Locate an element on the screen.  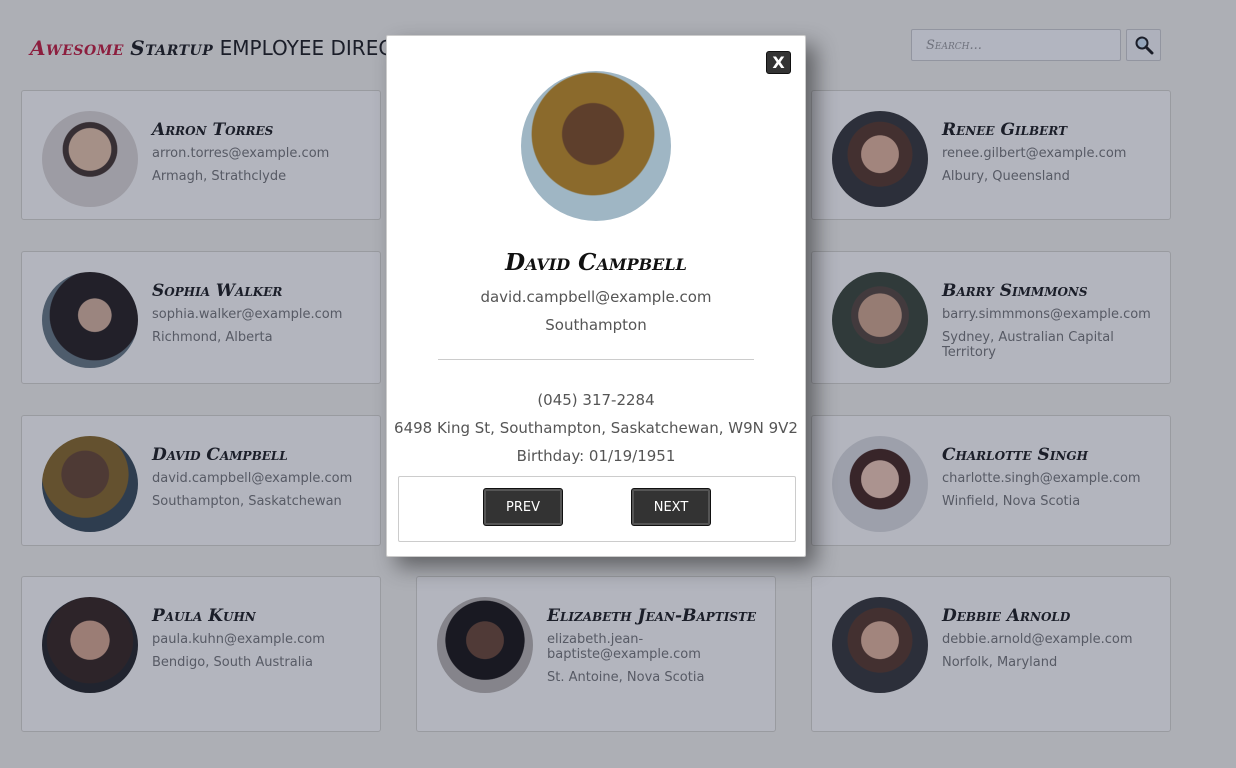
modal-city: Southampton is located at coordinates (596, 325).